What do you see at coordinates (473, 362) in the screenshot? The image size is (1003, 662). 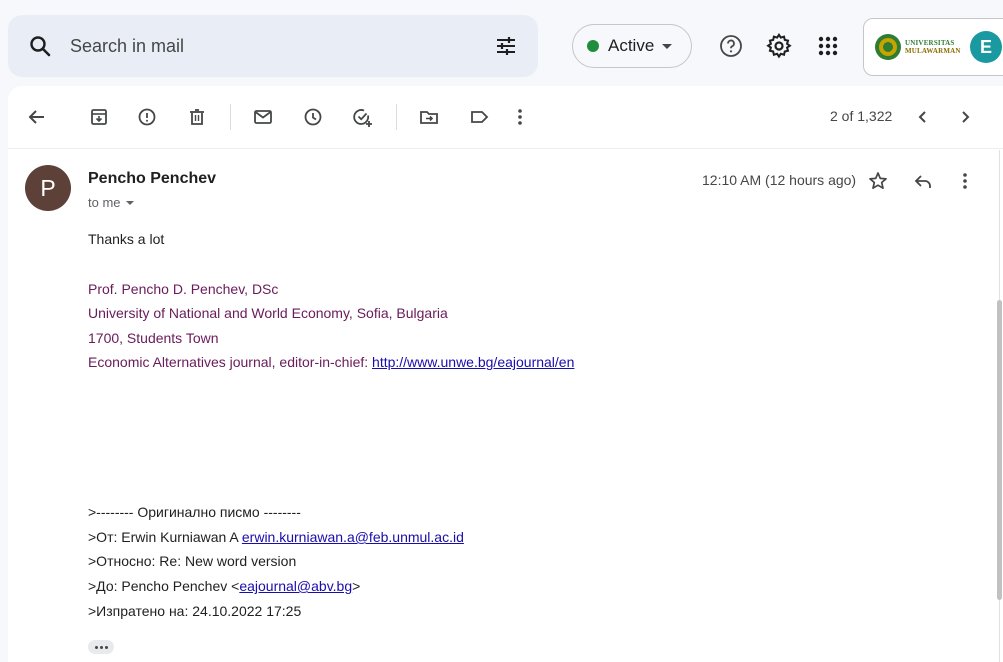 I see `journal-link: http://www.unwe.bg/eajournal/en` at bounding box center [473, 362].